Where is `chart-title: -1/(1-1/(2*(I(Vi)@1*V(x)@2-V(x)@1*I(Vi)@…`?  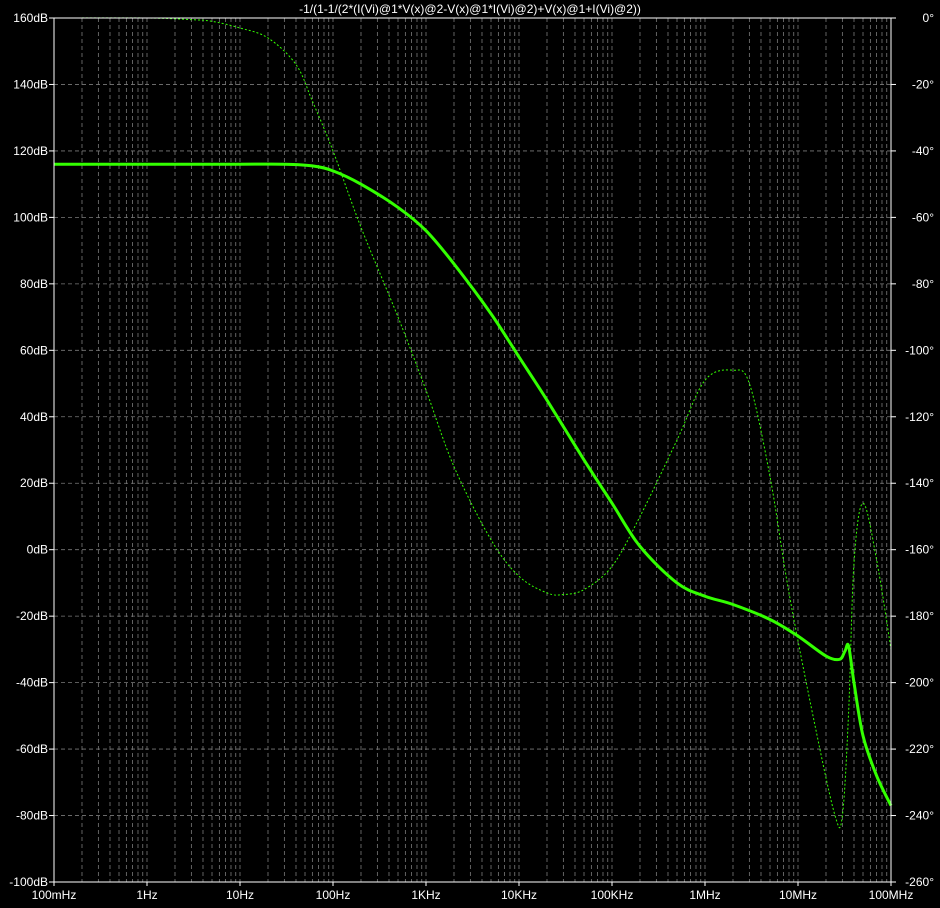
chart-title: -1/(1-1/(2*(I(Vi)@1*V(x)@2-V(x)@1*I(Vi)@… is located at coordinates (470, 9).